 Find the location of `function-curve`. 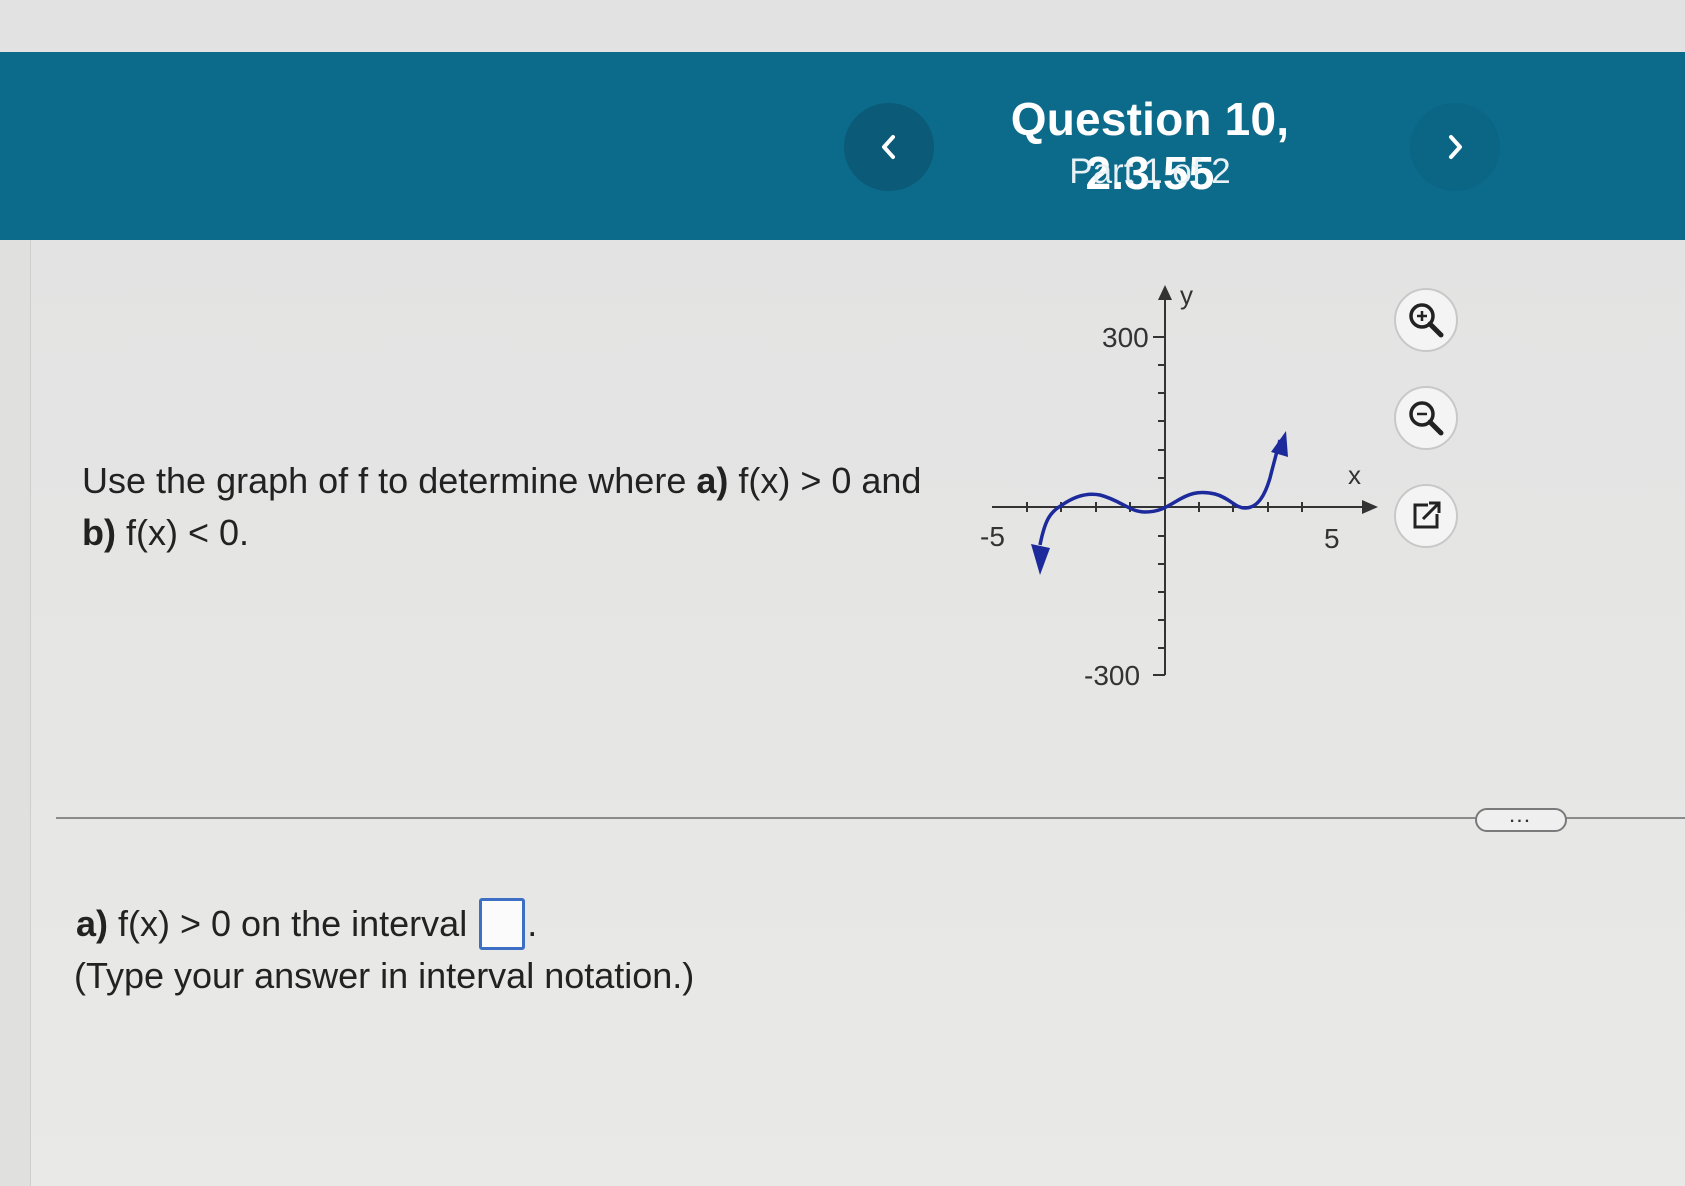

function-curve is located at coordinates (1160, 492).